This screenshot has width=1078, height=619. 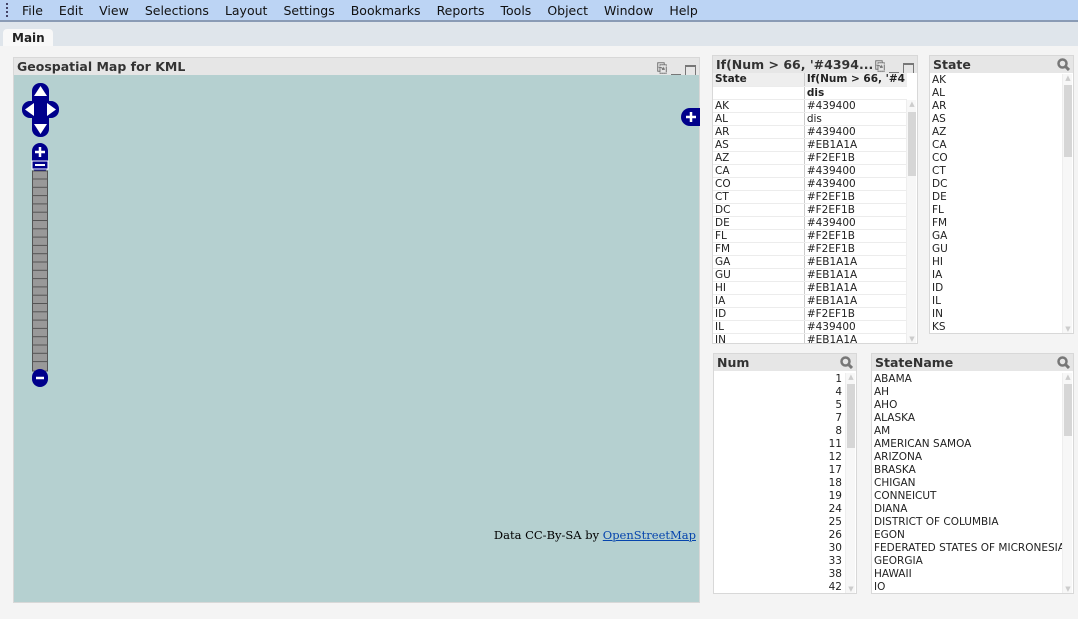 What do you see at coordinates (810, 132) in the screenshot?
I see `table-row: AR #439400` at bounding box center [810, 132].